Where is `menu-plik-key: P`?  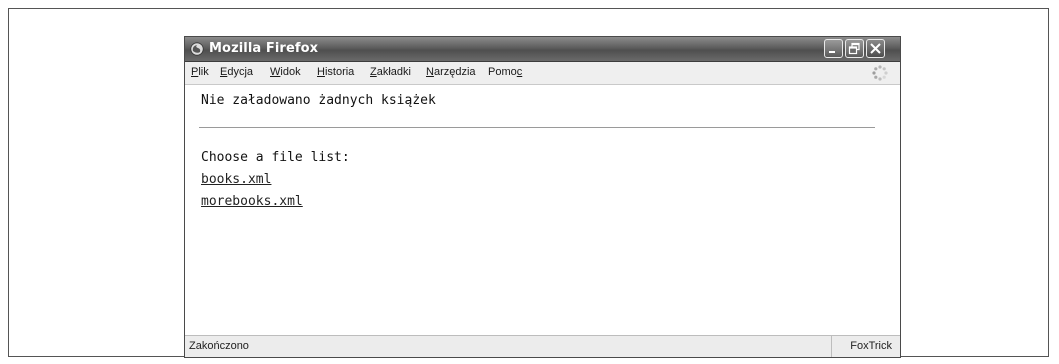 menu-plik-key: P is located at coordinates (195, 72).